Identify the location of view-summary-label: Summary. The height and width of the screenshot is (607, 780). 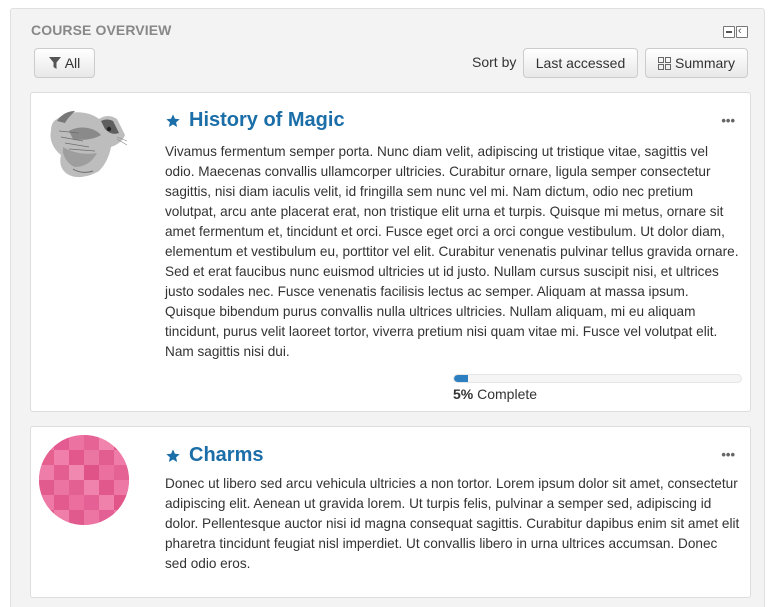
(705, 63).